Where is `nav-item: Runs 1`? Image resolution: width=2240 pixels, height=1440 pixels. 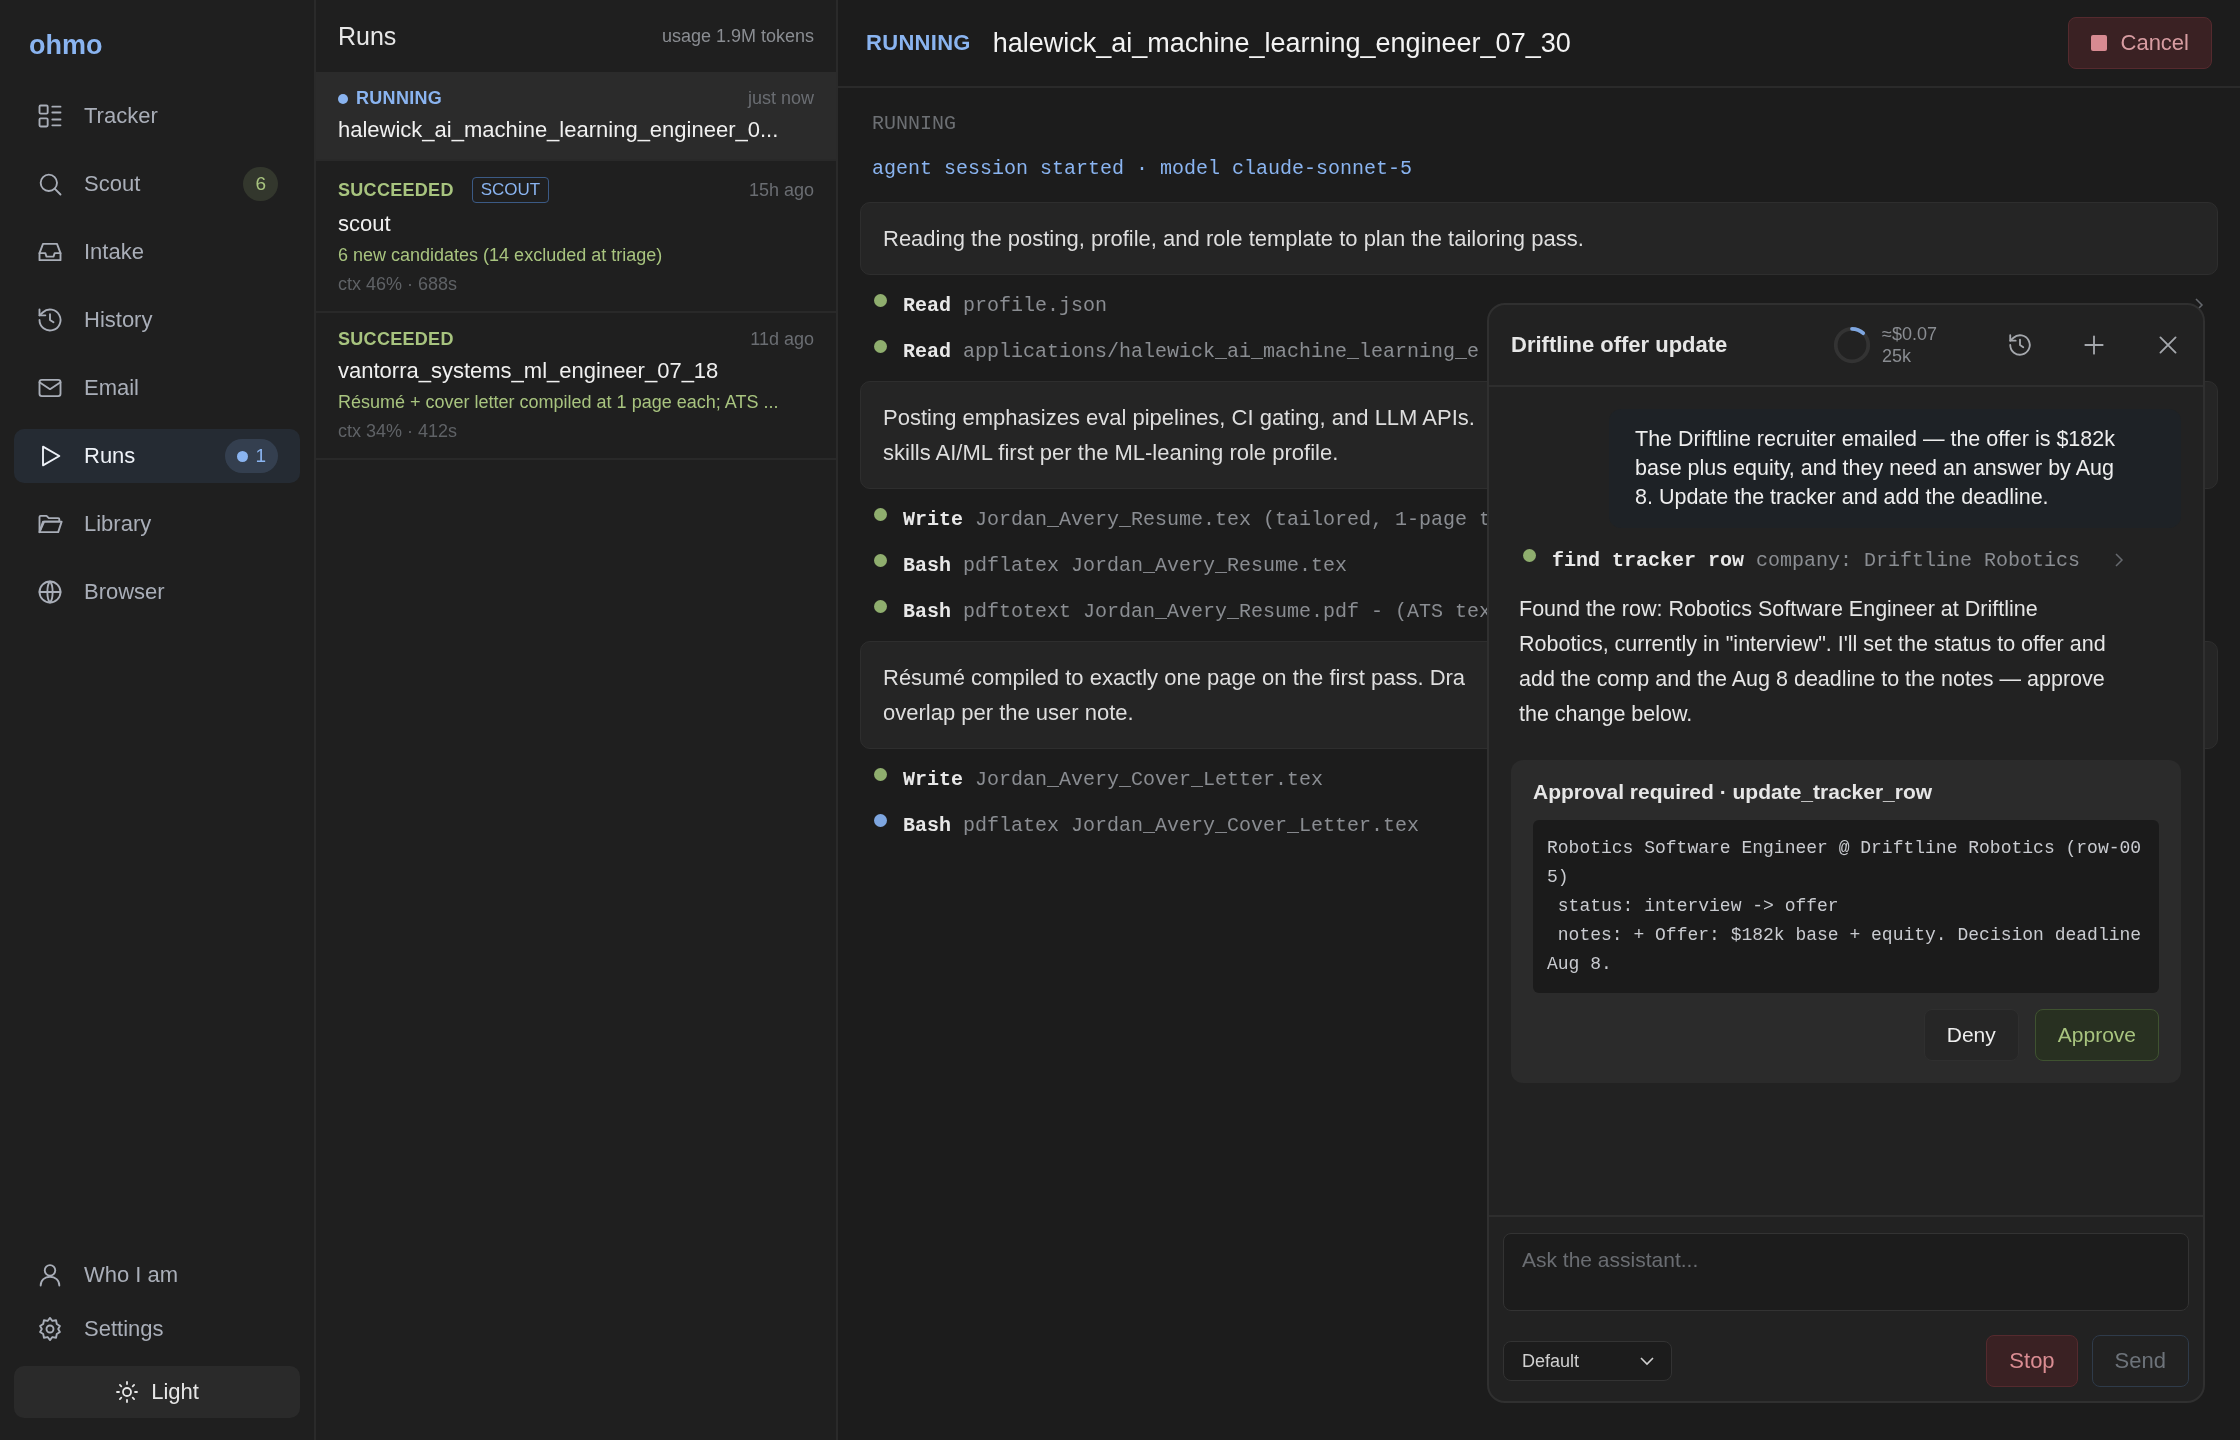
nav-item: Runs 1 is located at coordinates (157, 456).